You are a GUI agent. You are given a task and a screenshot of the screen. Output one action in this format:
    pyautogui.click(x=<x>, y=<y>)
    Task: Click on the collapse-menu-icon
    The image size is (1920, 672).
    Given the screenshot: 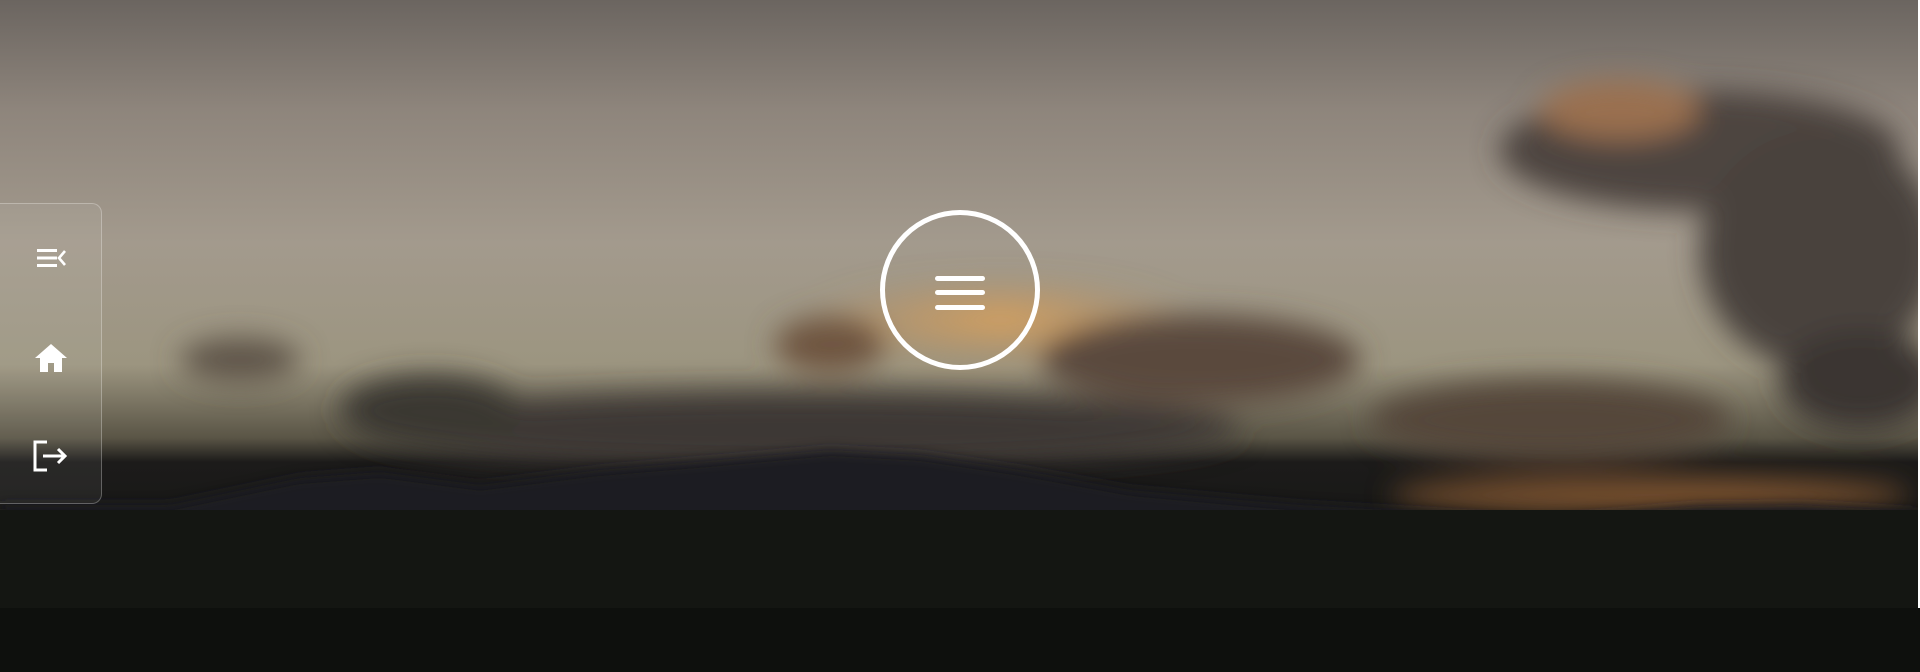 What is the action you would take?
    pyautogui.click(x=51, y=258)
    